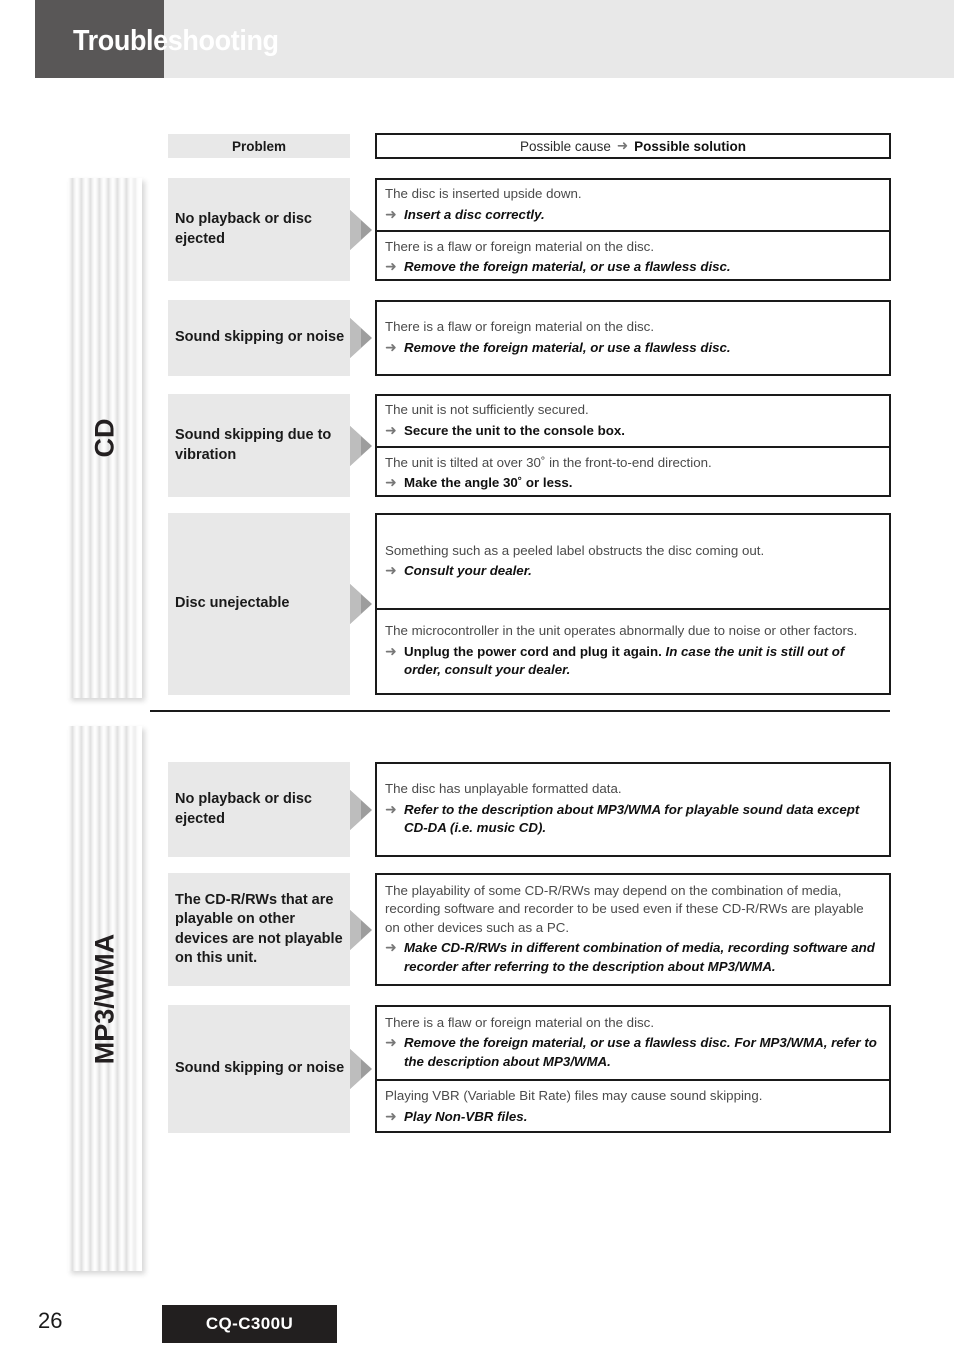 The image size is (954, 1348). What do you see at coordinates (558, 39) in the screenshot?
I see `header-band` at bounding box center [558, 39].